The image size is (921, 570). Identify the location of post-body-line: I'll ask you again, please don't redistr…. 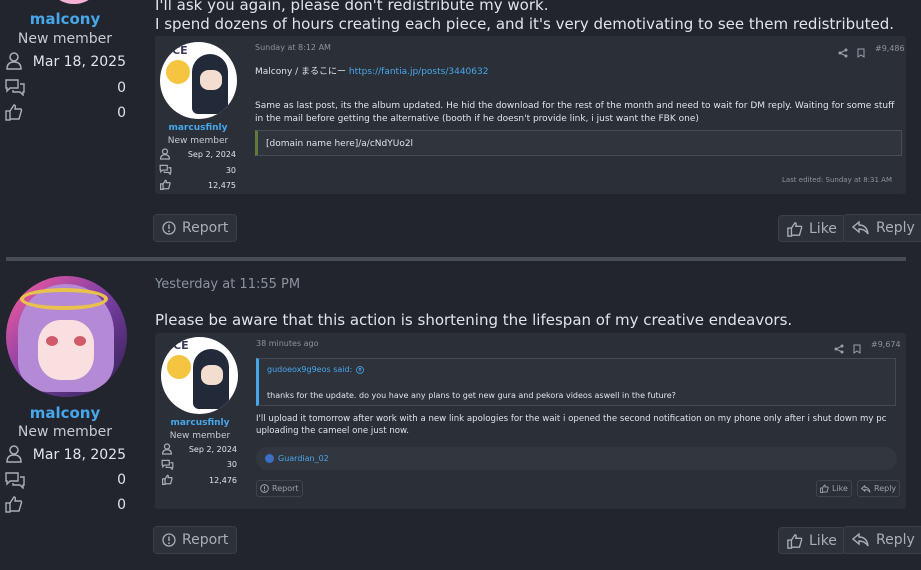
(352, 7).